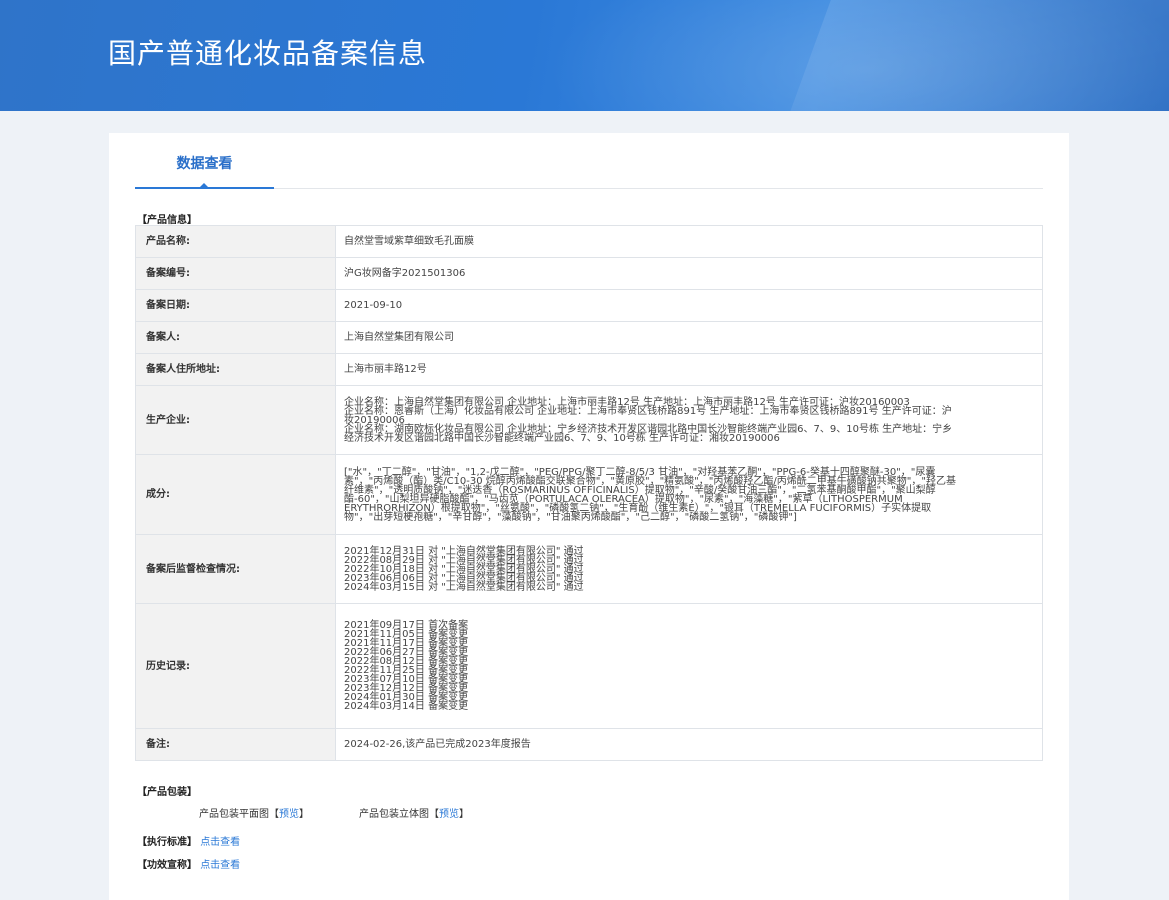 The height and width of the screenshot is (900, 1169). I want to click on efficacy-view-link: 点击查看, so click(220, 865).